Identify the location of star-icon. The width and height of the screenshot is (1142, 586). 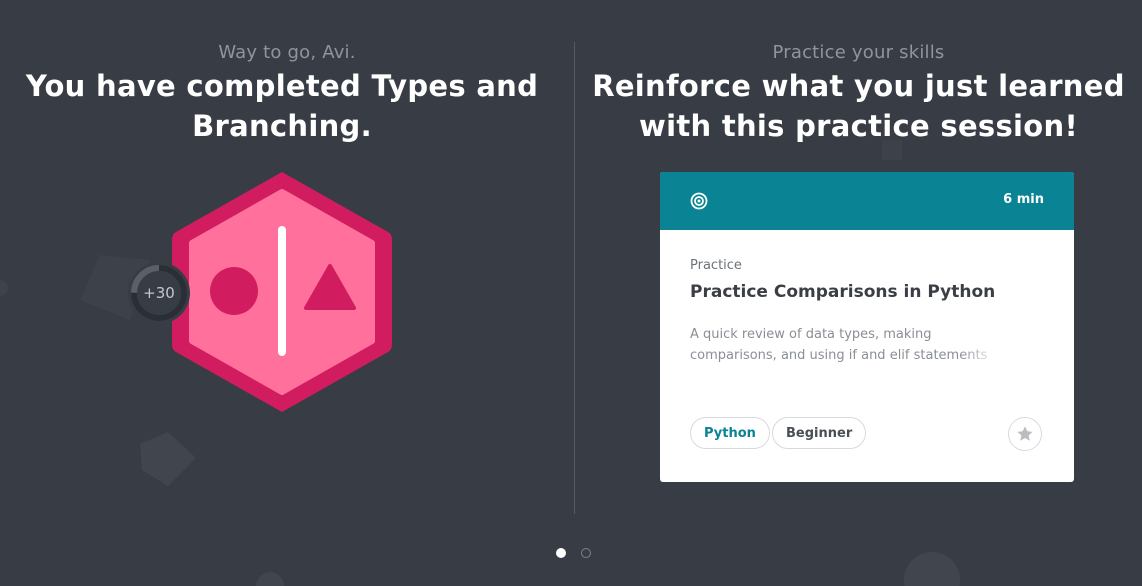
(1025, 433).